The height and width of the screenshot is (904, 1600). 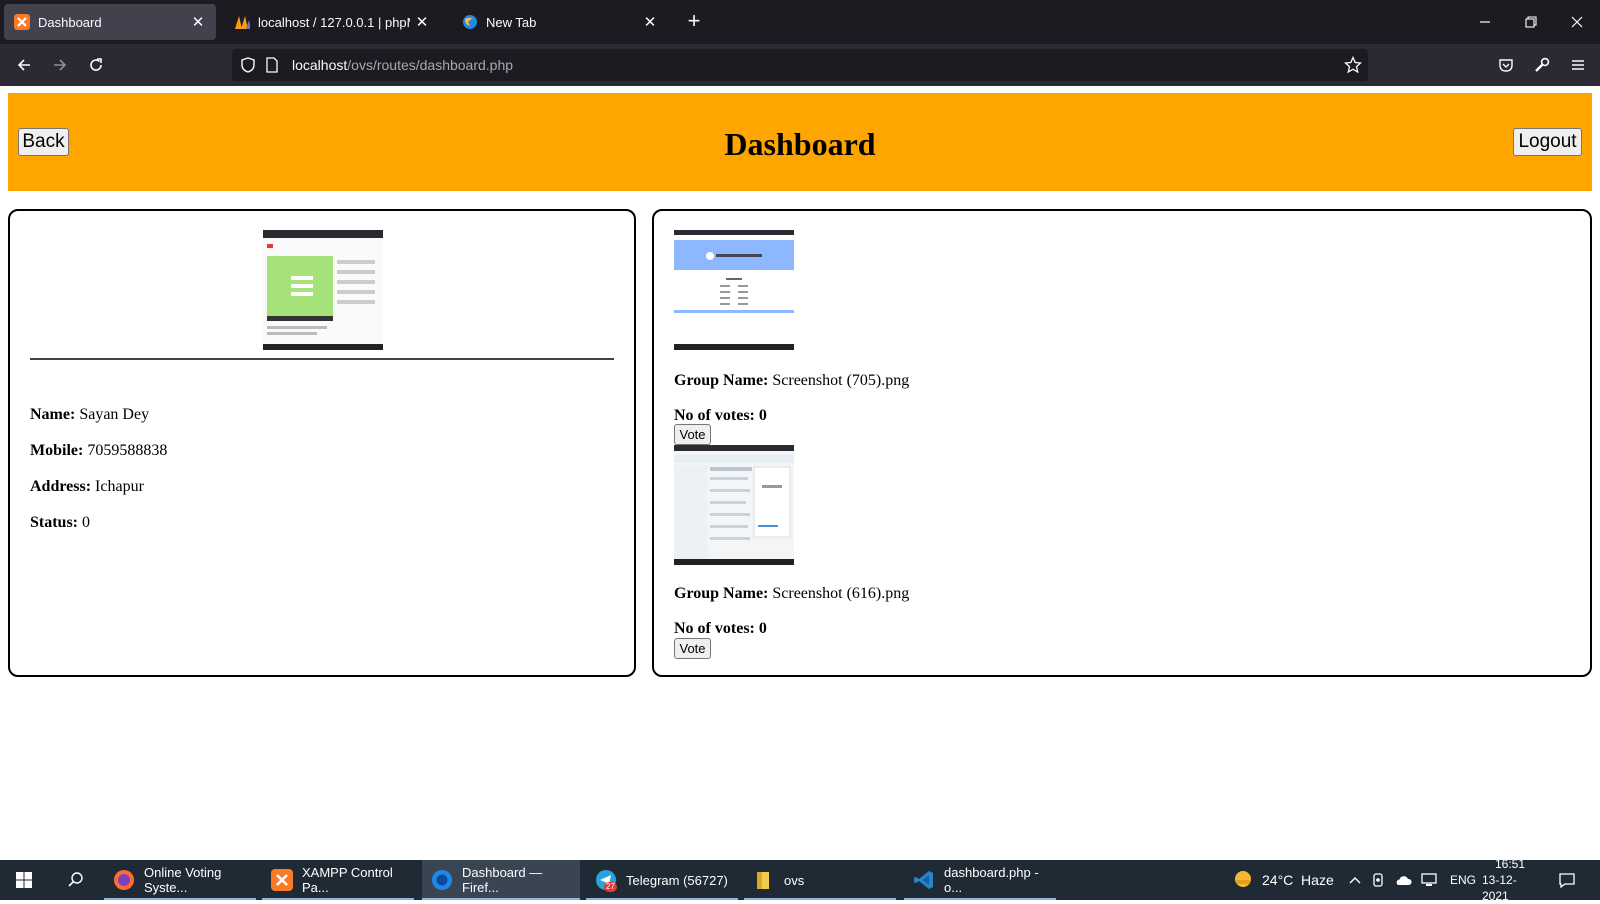 What do you see at coordinates (841, 593) in the screenshot?
I see `group-name-value: Screenshot (616).png` at bounding box center [841, 593].